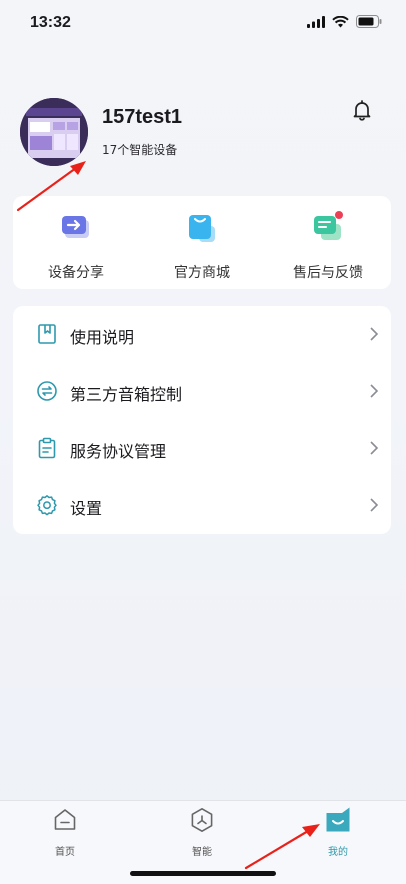 Image resolution: width=406 pixels, height=884 pixels. Describe the element at coordinates (328, 225) in the screenshot. I see `feedback-chat-icon` at that location.